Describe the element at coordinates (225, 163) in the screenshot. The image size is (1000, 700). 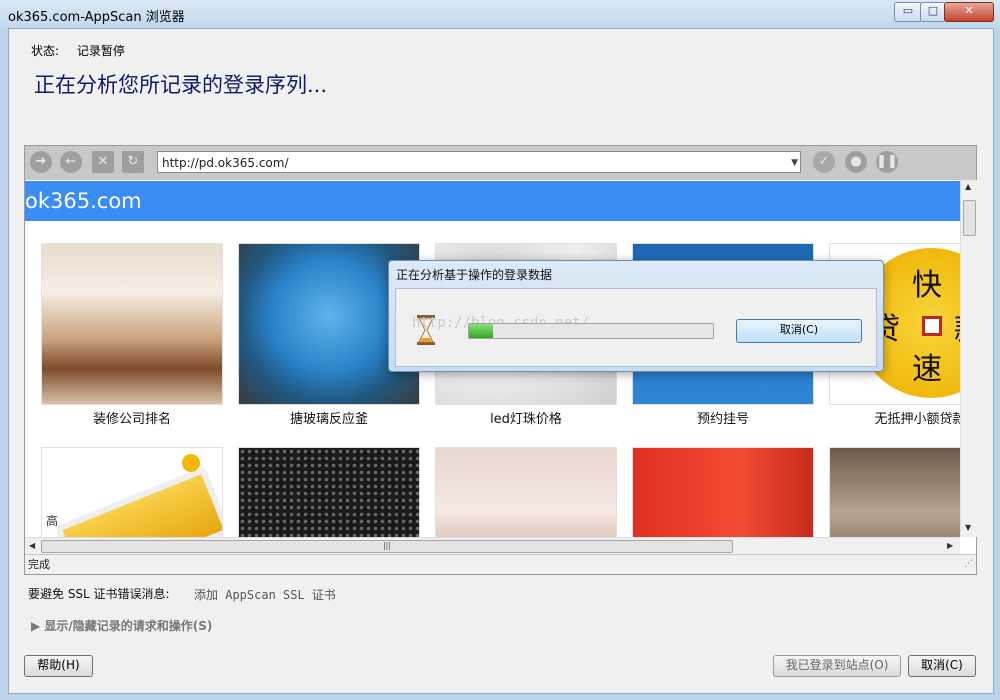
I see `address-text: http://pd.ok365.com/` at that location.